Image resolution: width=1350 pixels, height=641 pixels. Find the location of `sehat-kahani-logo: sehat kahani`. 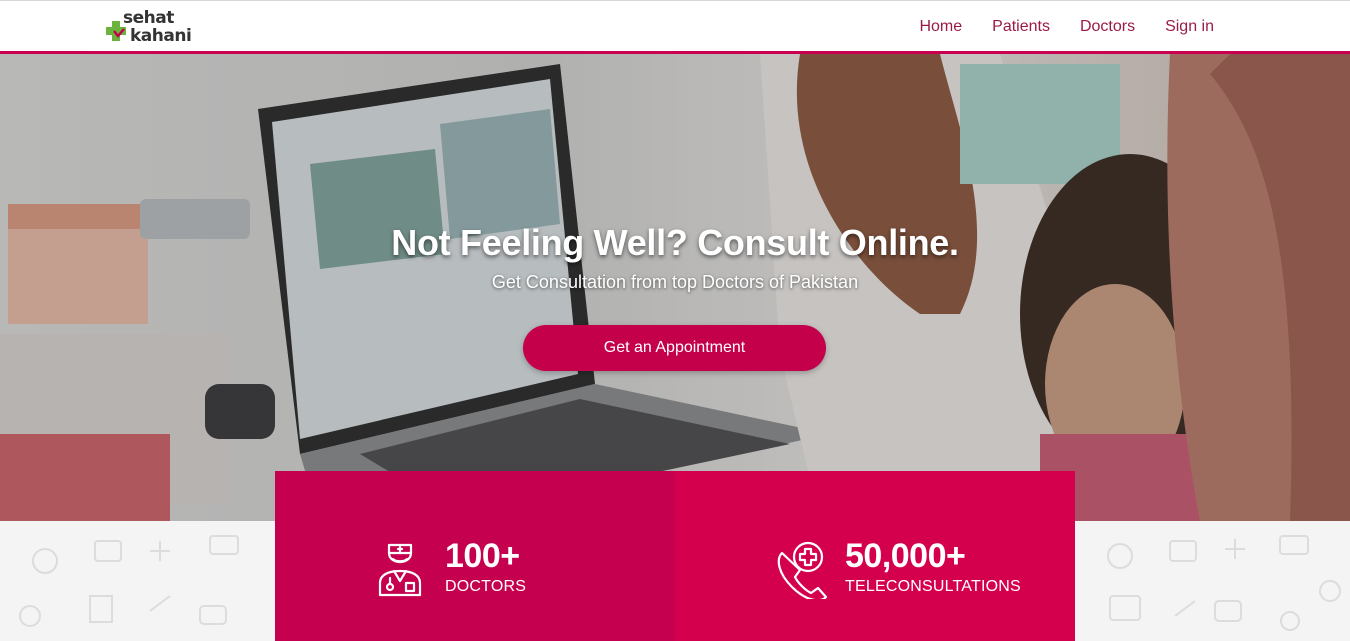

sehat-kahani-logo: sehat kahani is located at coordinates (164, 27).